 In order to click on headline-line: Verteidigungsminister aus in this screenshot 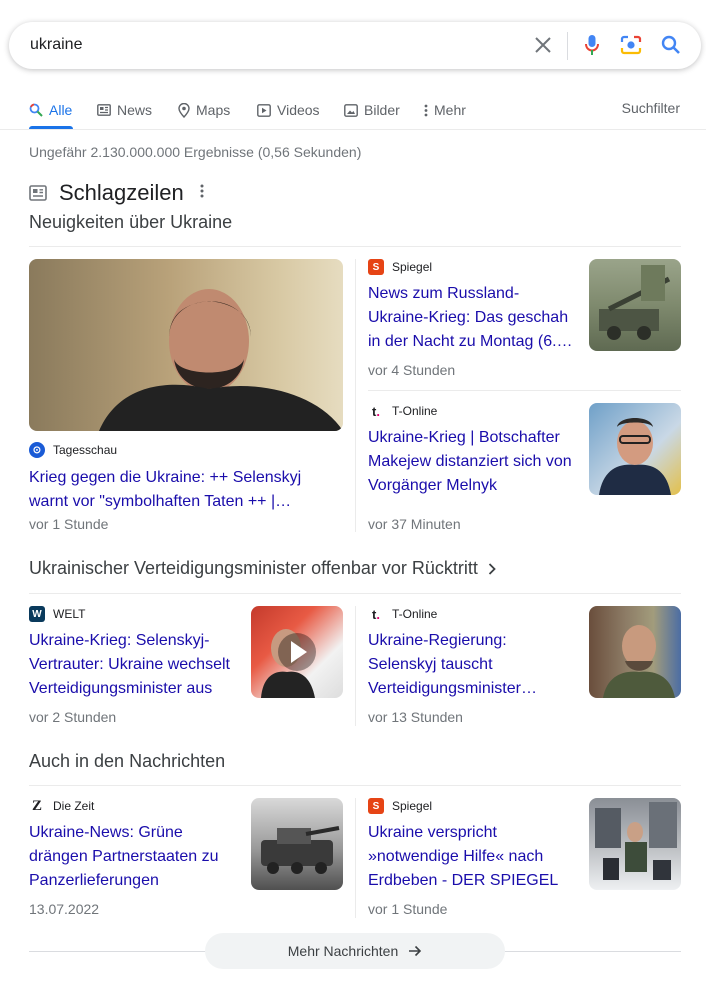, I will do `click(121, 688)`.